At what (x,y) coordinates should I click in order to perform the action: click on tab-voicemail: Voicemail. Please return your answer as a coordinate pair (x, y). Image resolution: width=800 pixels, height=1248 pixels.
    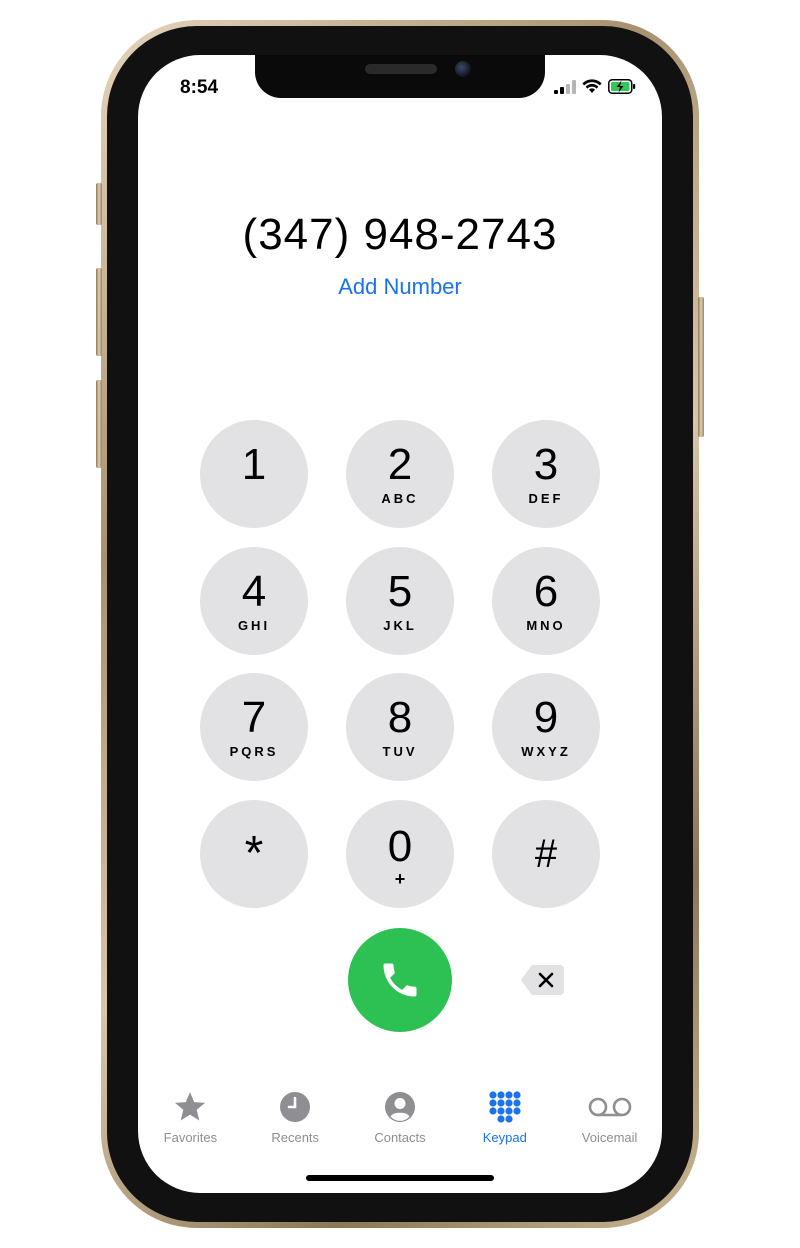
    Looking at the image, I should click on (609, 1120).